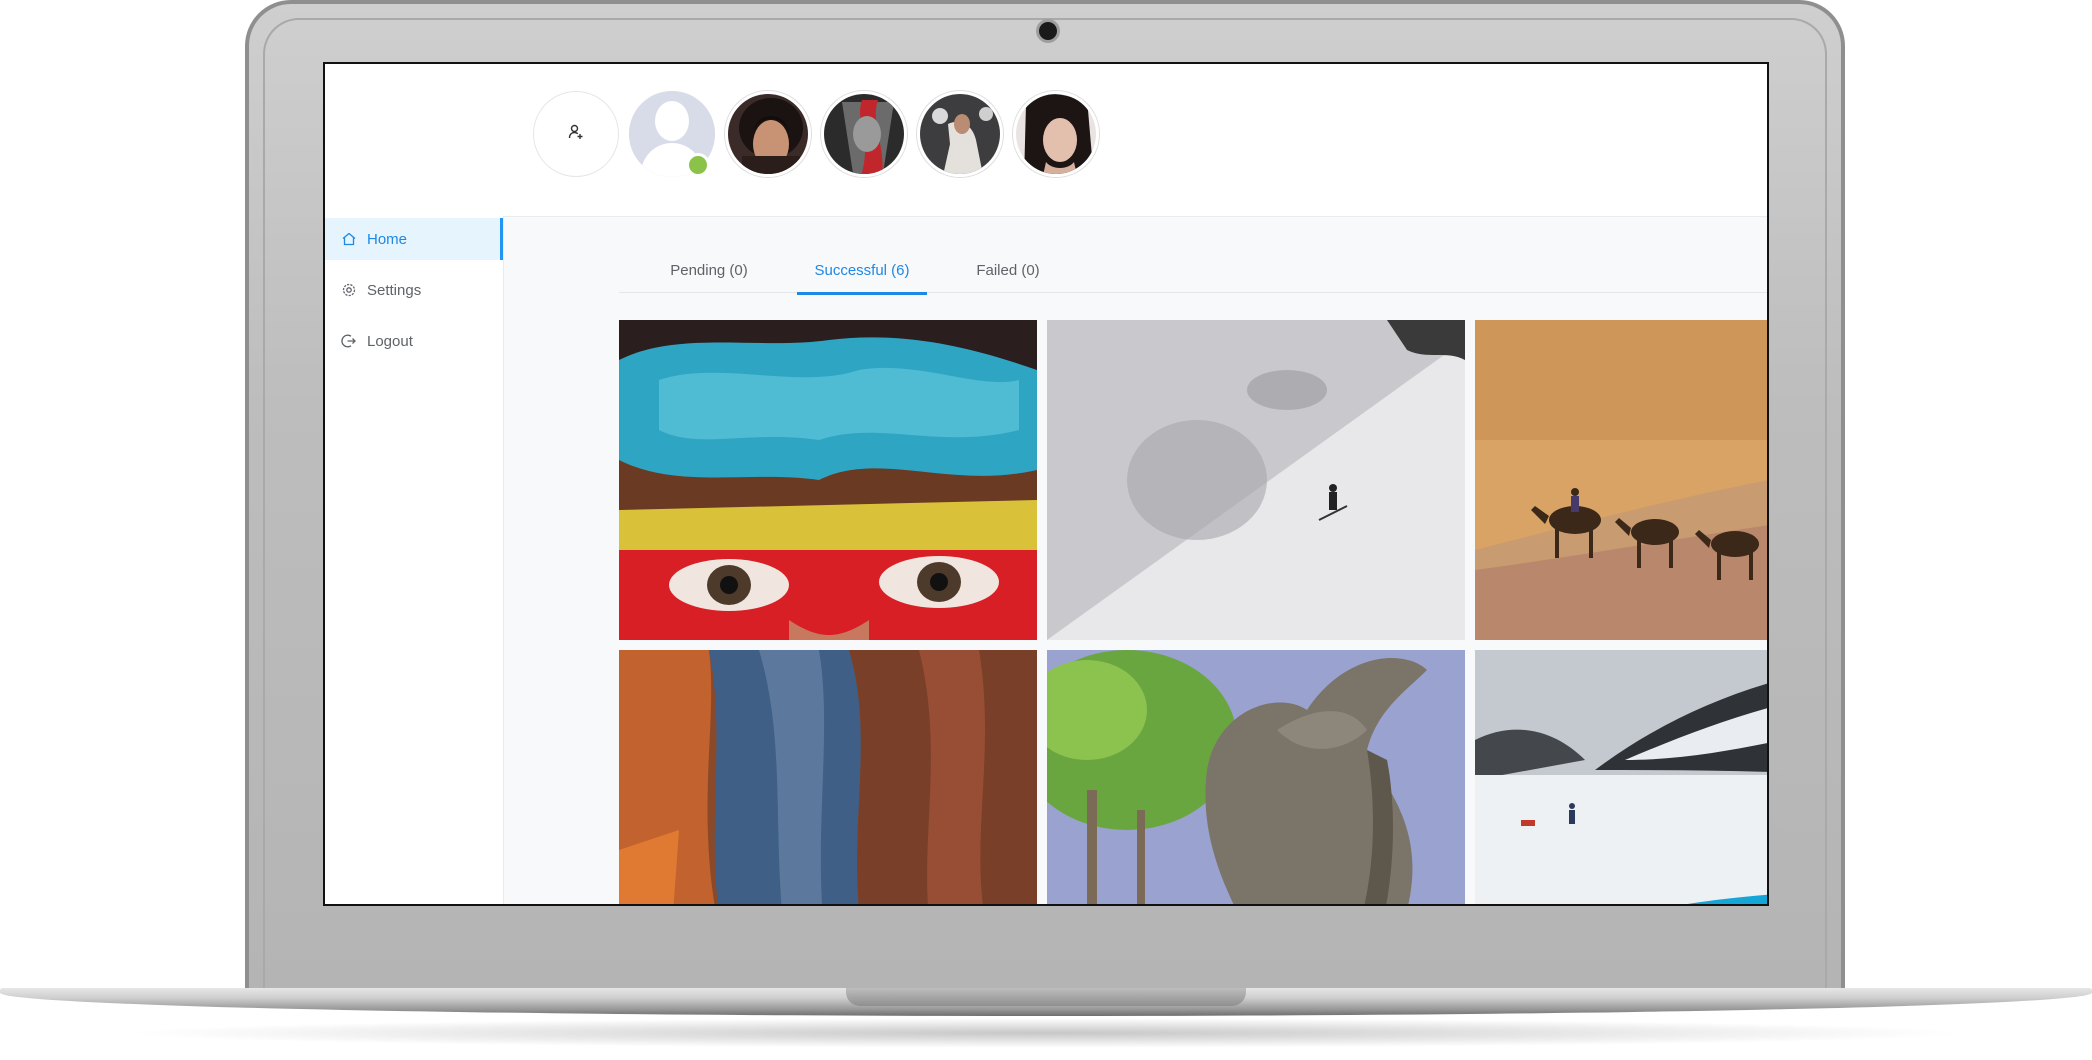 Image resolution: width=2092 pixels, height=1060 pixels. I want to click on stories-bar, so click(1135, 140).